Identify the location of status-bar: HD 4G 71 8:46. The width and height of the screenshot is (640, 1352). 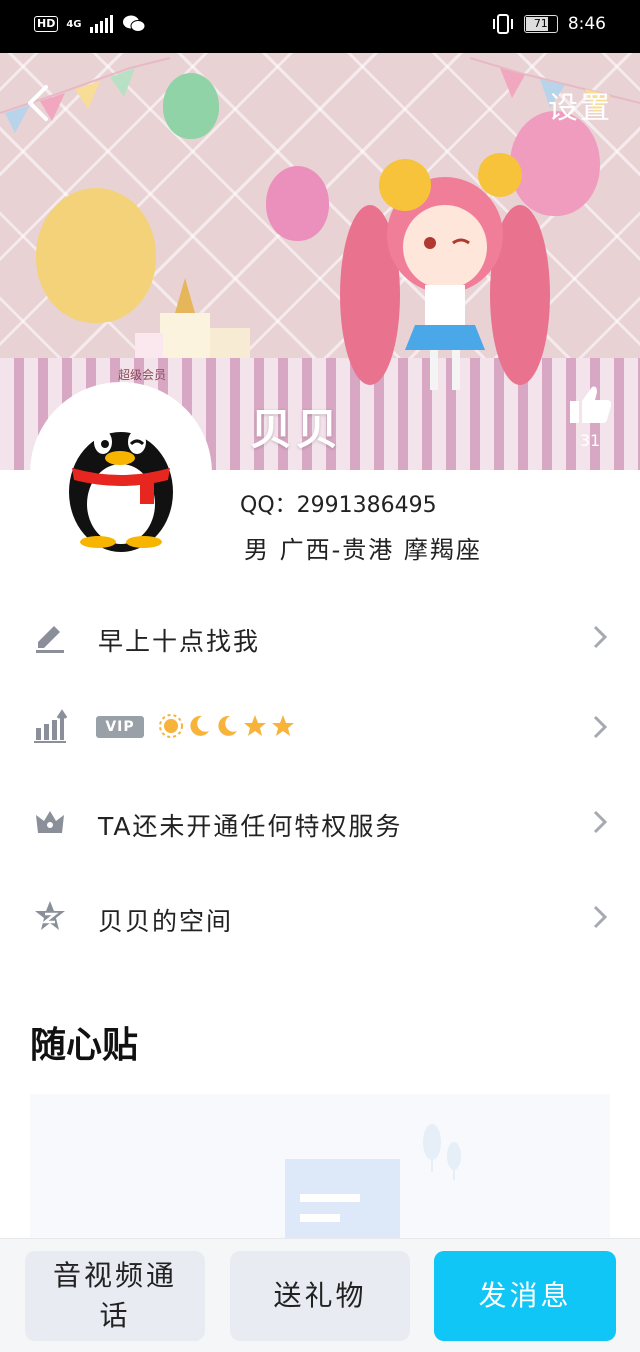
(320, 26).